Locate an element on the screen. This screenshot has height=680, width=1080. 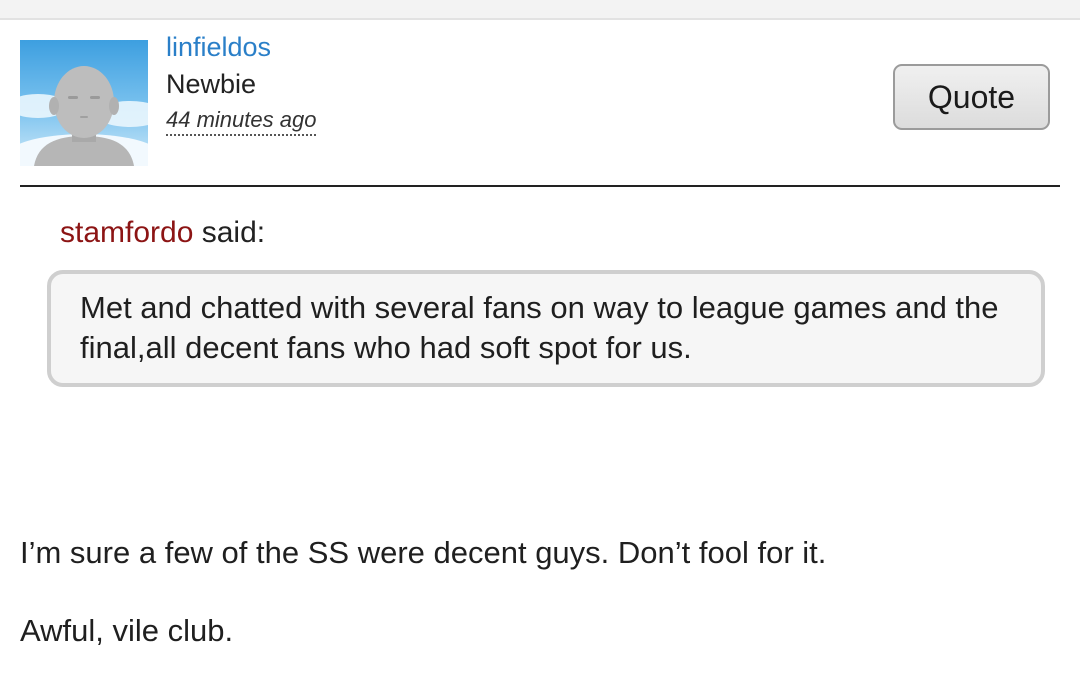
previous-post-edge is located at coordinates (540, 10).